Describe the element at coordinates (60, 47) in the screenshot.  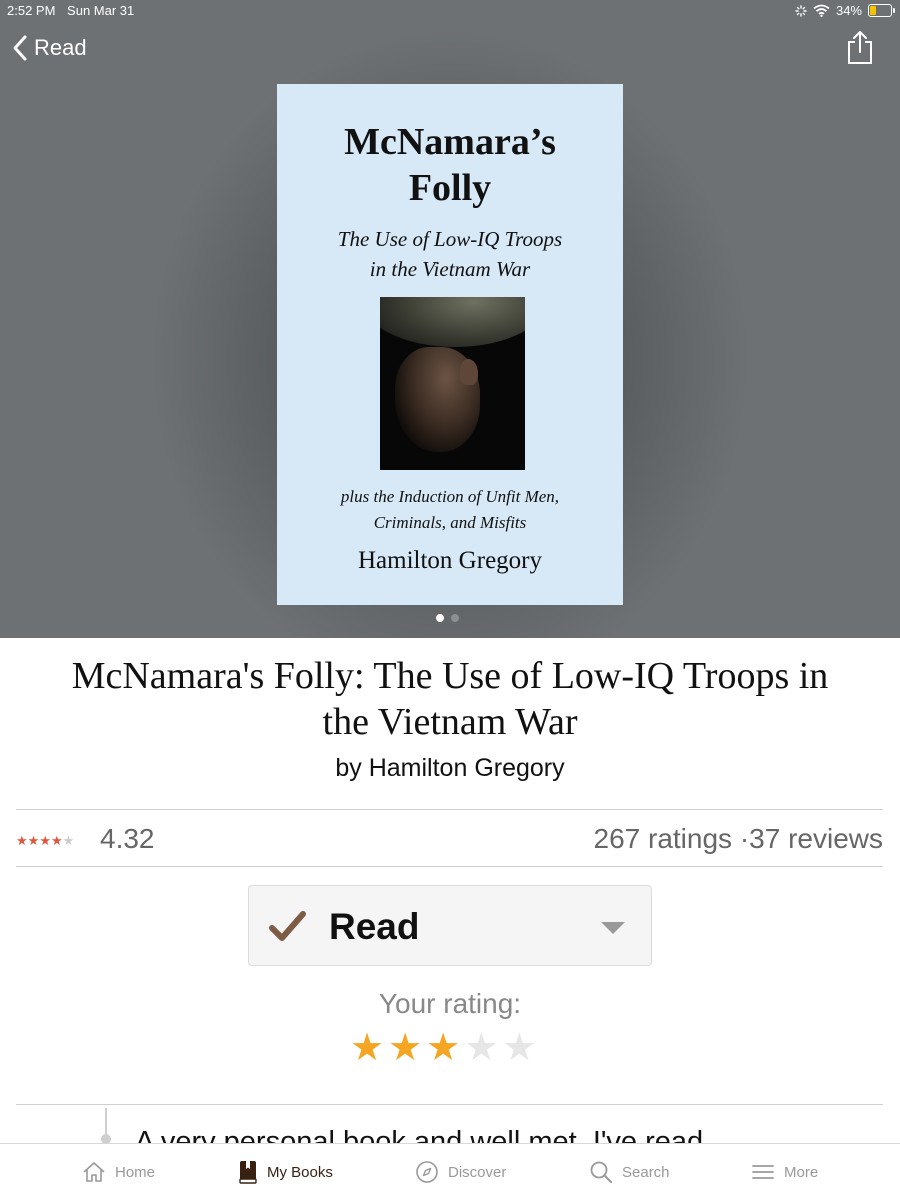
I see `back-label: Read` at that location.